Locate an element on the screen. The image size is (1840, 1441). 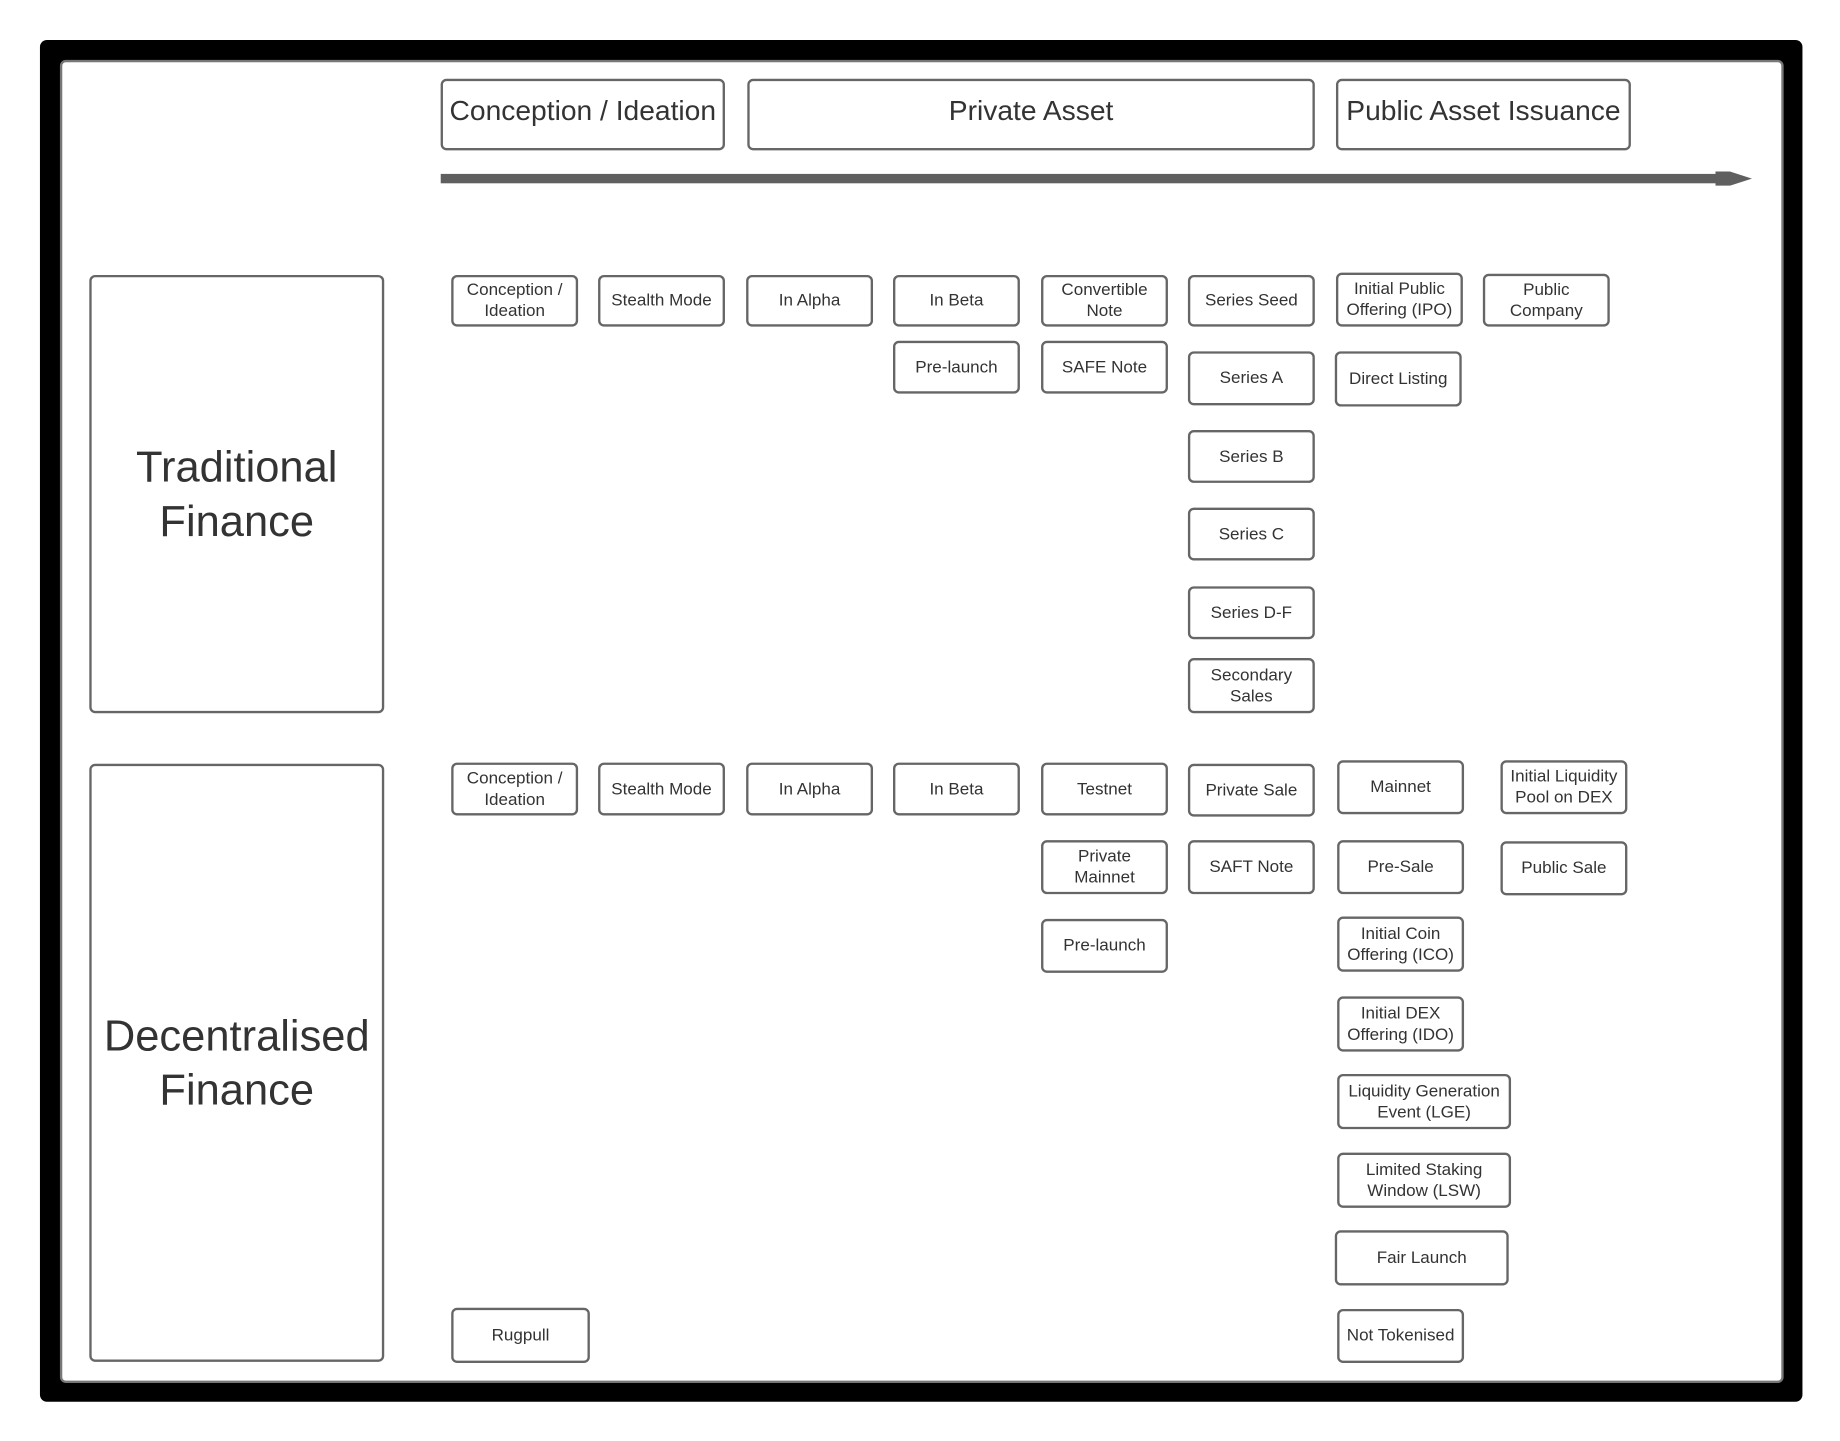
df-mainnet: Mainnet is located at coordinates (1401, 787).